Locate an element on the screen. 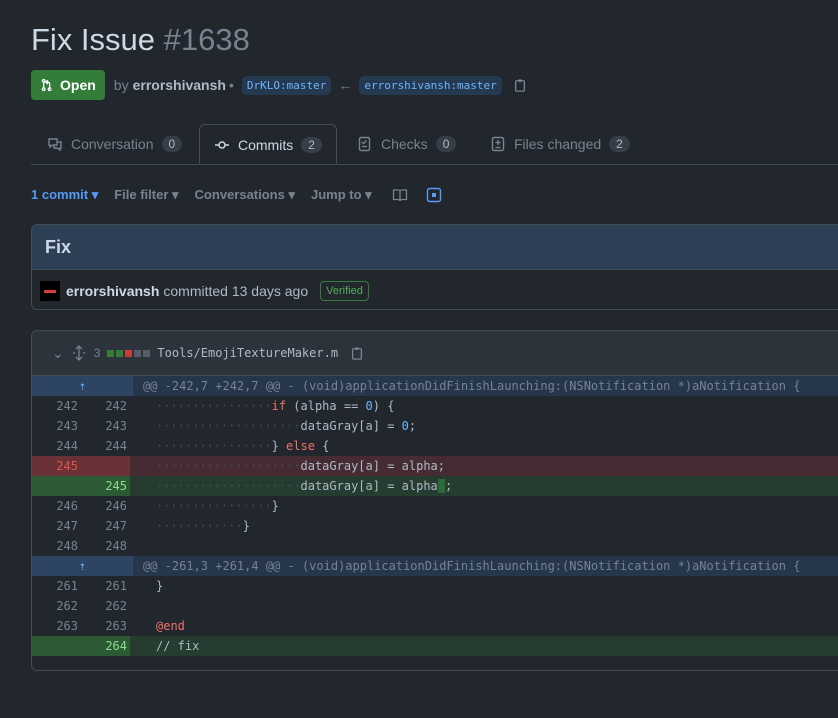 The height and width of the screenshot is (718, 838). commit-icon is located at coordinates (222, 144).